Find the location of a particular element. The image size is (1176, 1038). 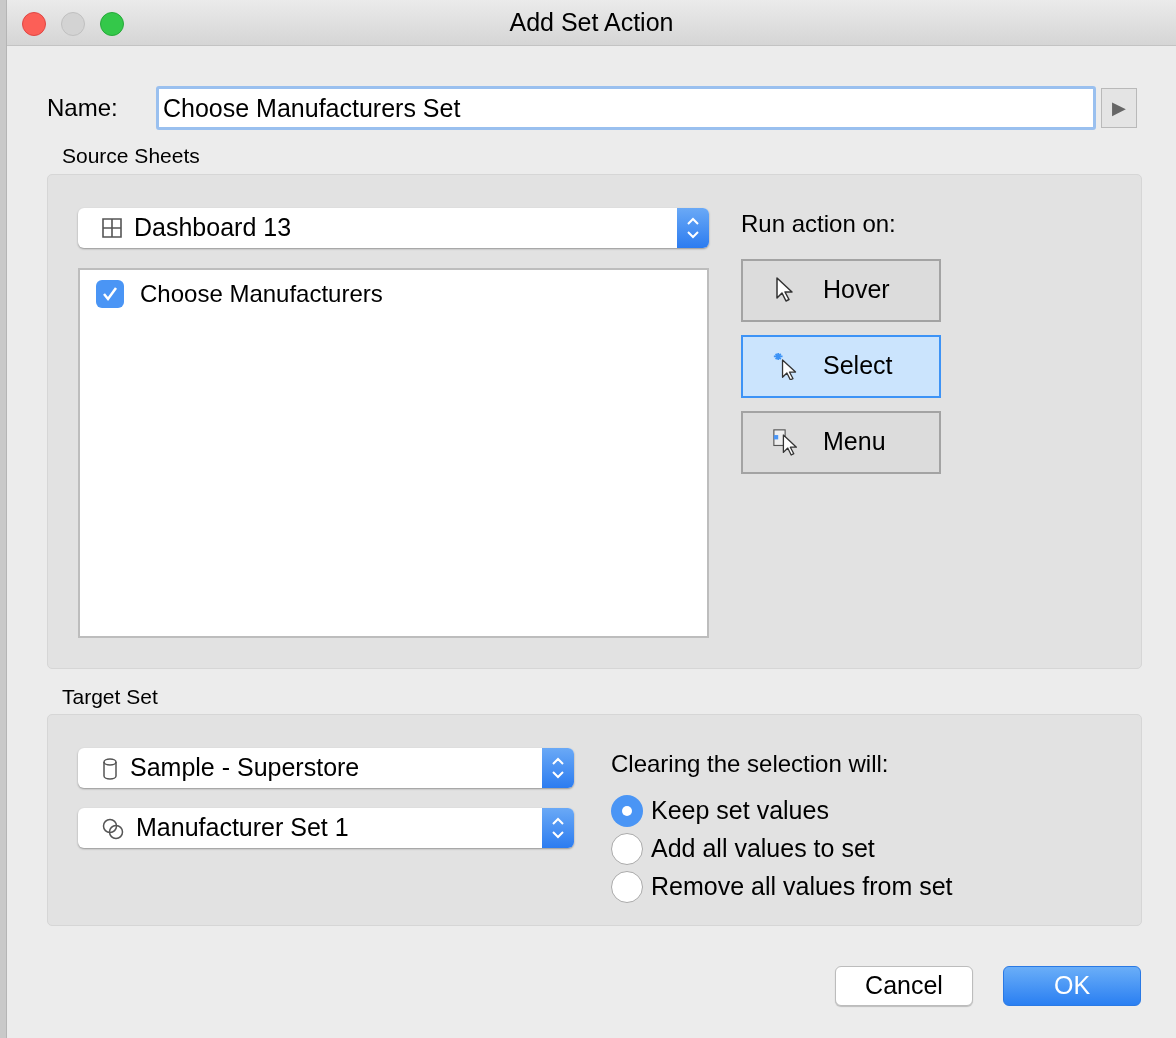

menu-pointer-icon is located at coordinates (786, 442).